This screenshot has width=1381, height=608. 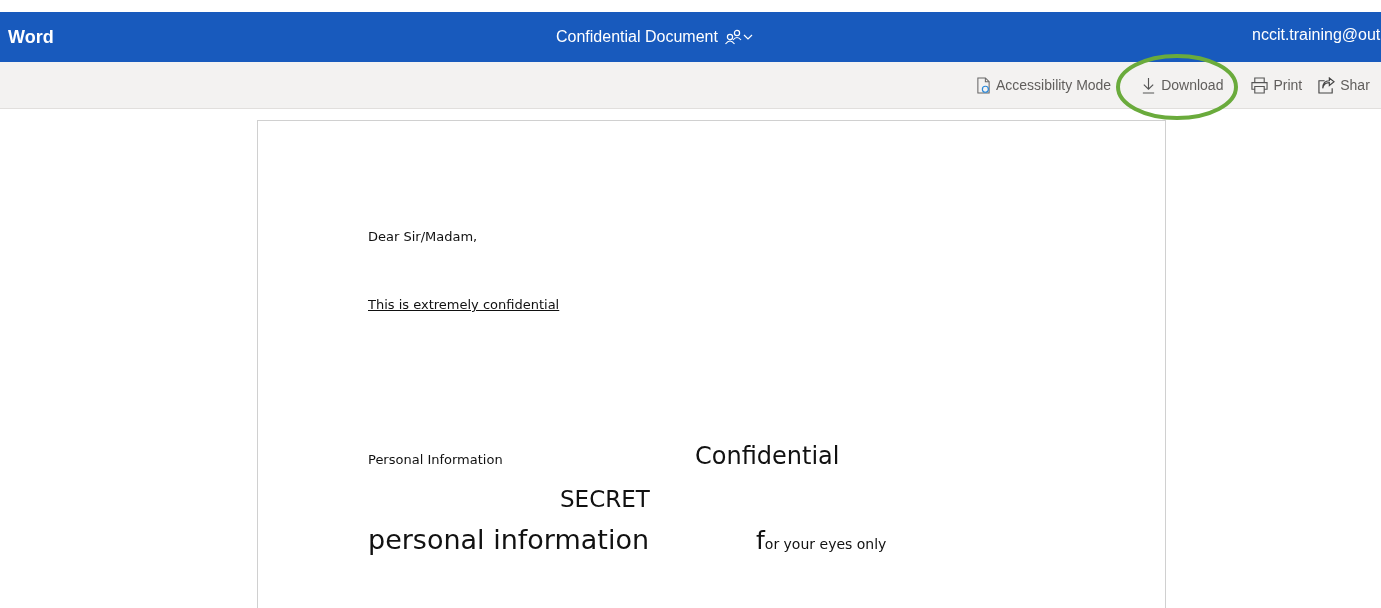 I want to click on accessibility-mode-button: Accessibility Mode, so click(x=1044, y=85).